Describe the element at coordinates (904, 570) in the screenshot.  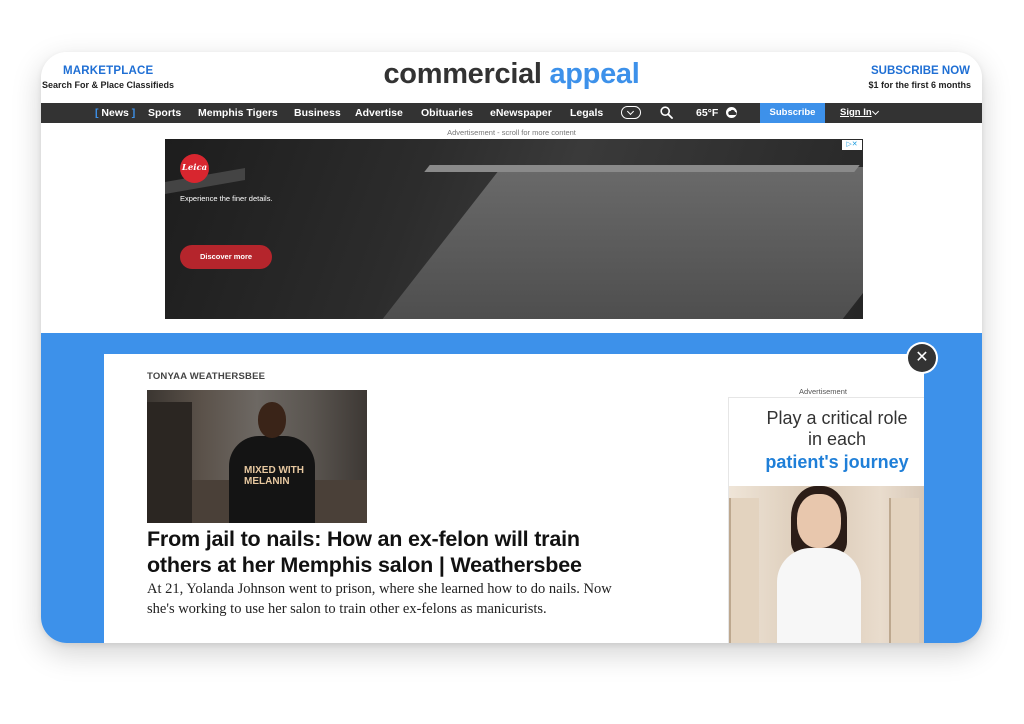
I see `side-ad-shelf-right` at that location.